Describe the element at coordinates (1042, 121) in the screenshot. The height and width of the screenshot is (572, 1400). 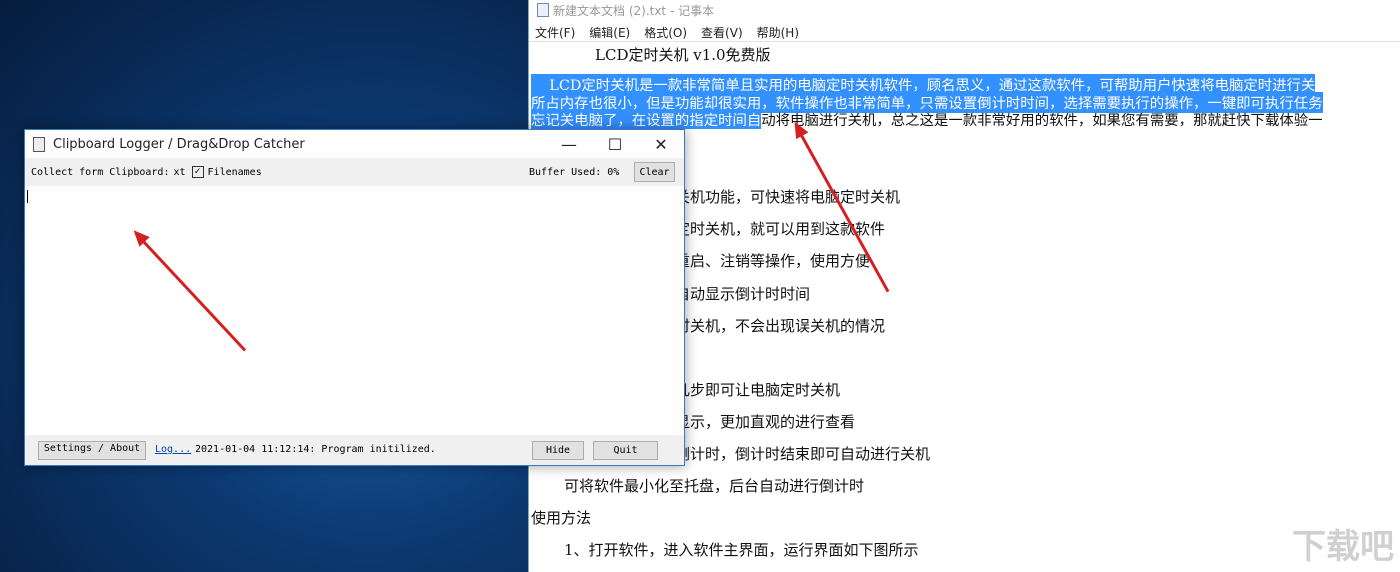
I see `text-line: 动将电脑进行关机，总之这是一款非常好用的软件，如果您有需要，那就赶快下载体验一` at that location.